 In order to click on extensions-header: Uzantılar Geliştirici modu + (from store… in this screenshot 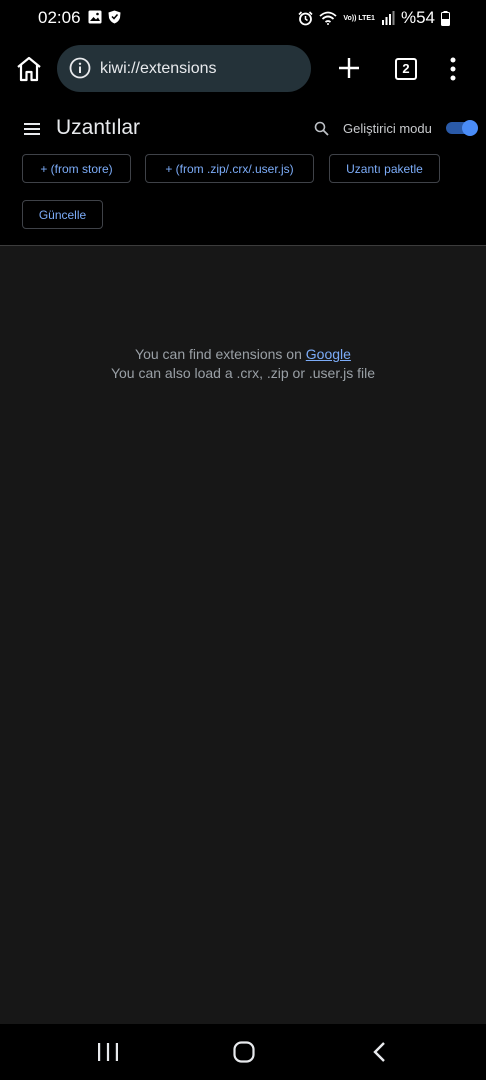, I will do `click(243, 174)`.